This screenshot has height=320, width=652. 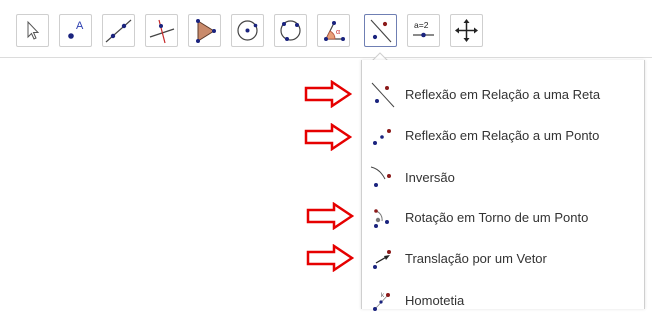 What do you see at coordinates (476, 258) in the screenshot?
I see `menu-item-label: Translação por um Vetor` at bounding box center [476, 258].